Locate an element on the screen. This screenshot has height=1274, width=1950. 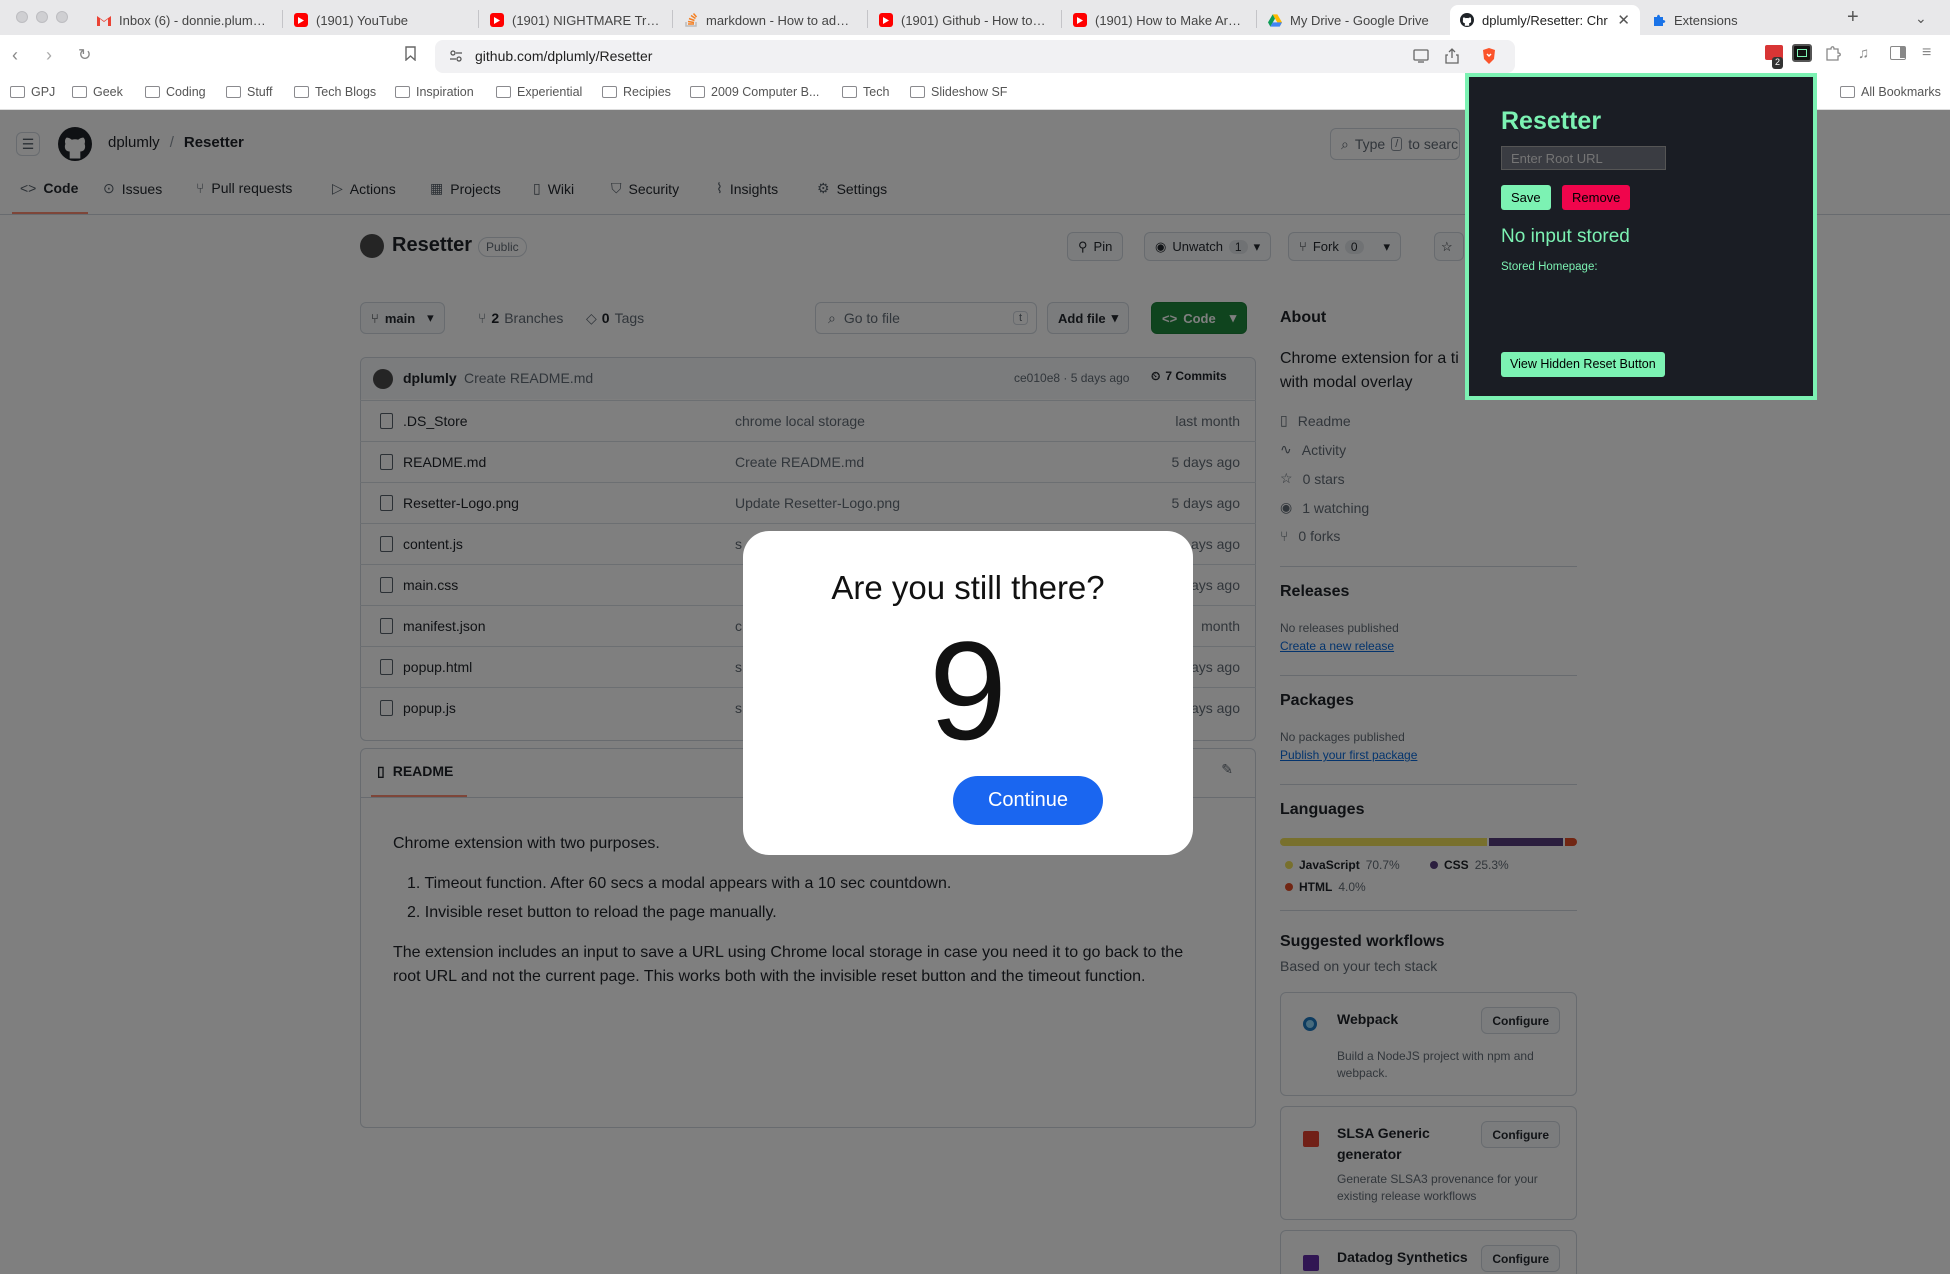
brave-shield-icon is located at coordinates (1489, 56).